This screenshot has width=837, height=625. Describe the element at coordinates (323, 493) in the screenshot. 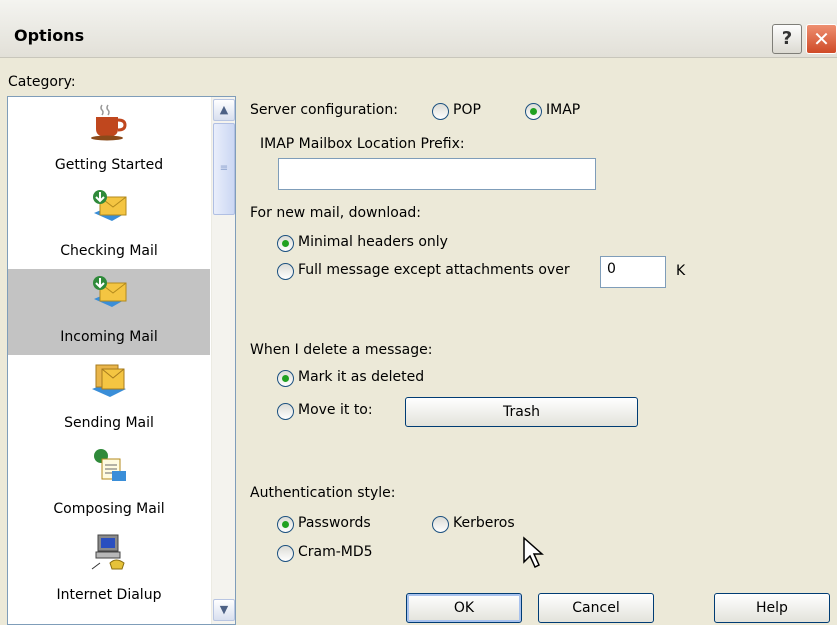

I see `auth-style-label: Authentication style:` at that location.